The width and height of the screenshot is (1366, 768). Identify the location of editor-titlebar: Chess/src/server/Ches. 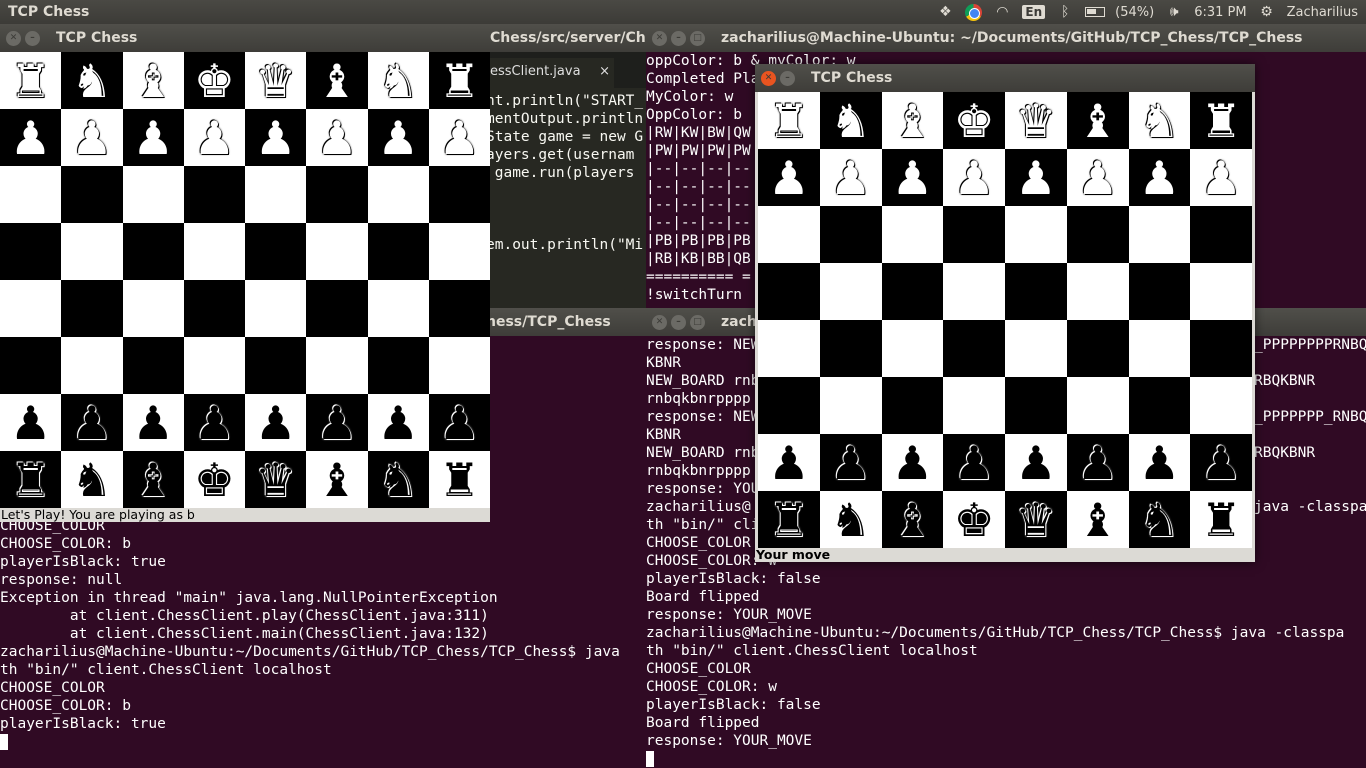
(566, 38).